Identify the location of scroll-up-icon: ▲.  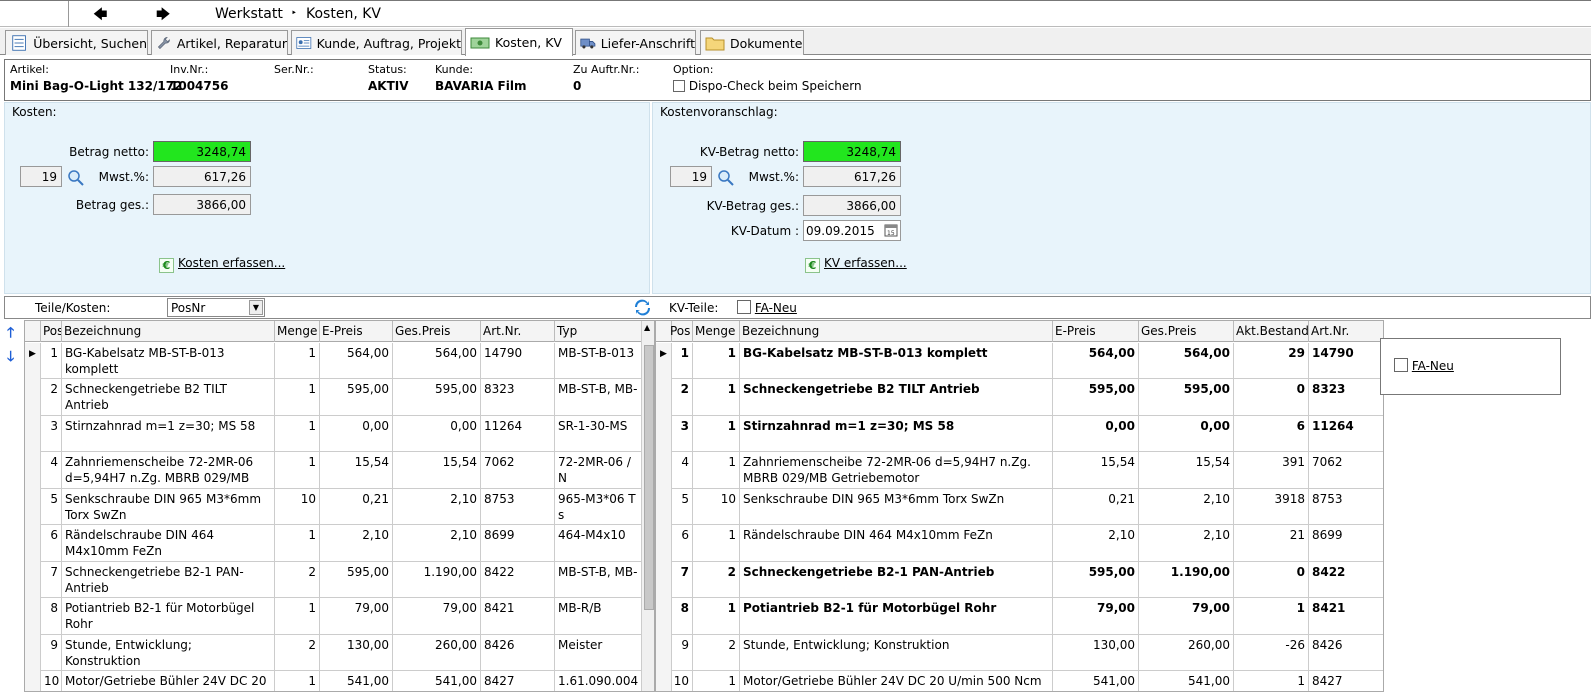
(647, 327).